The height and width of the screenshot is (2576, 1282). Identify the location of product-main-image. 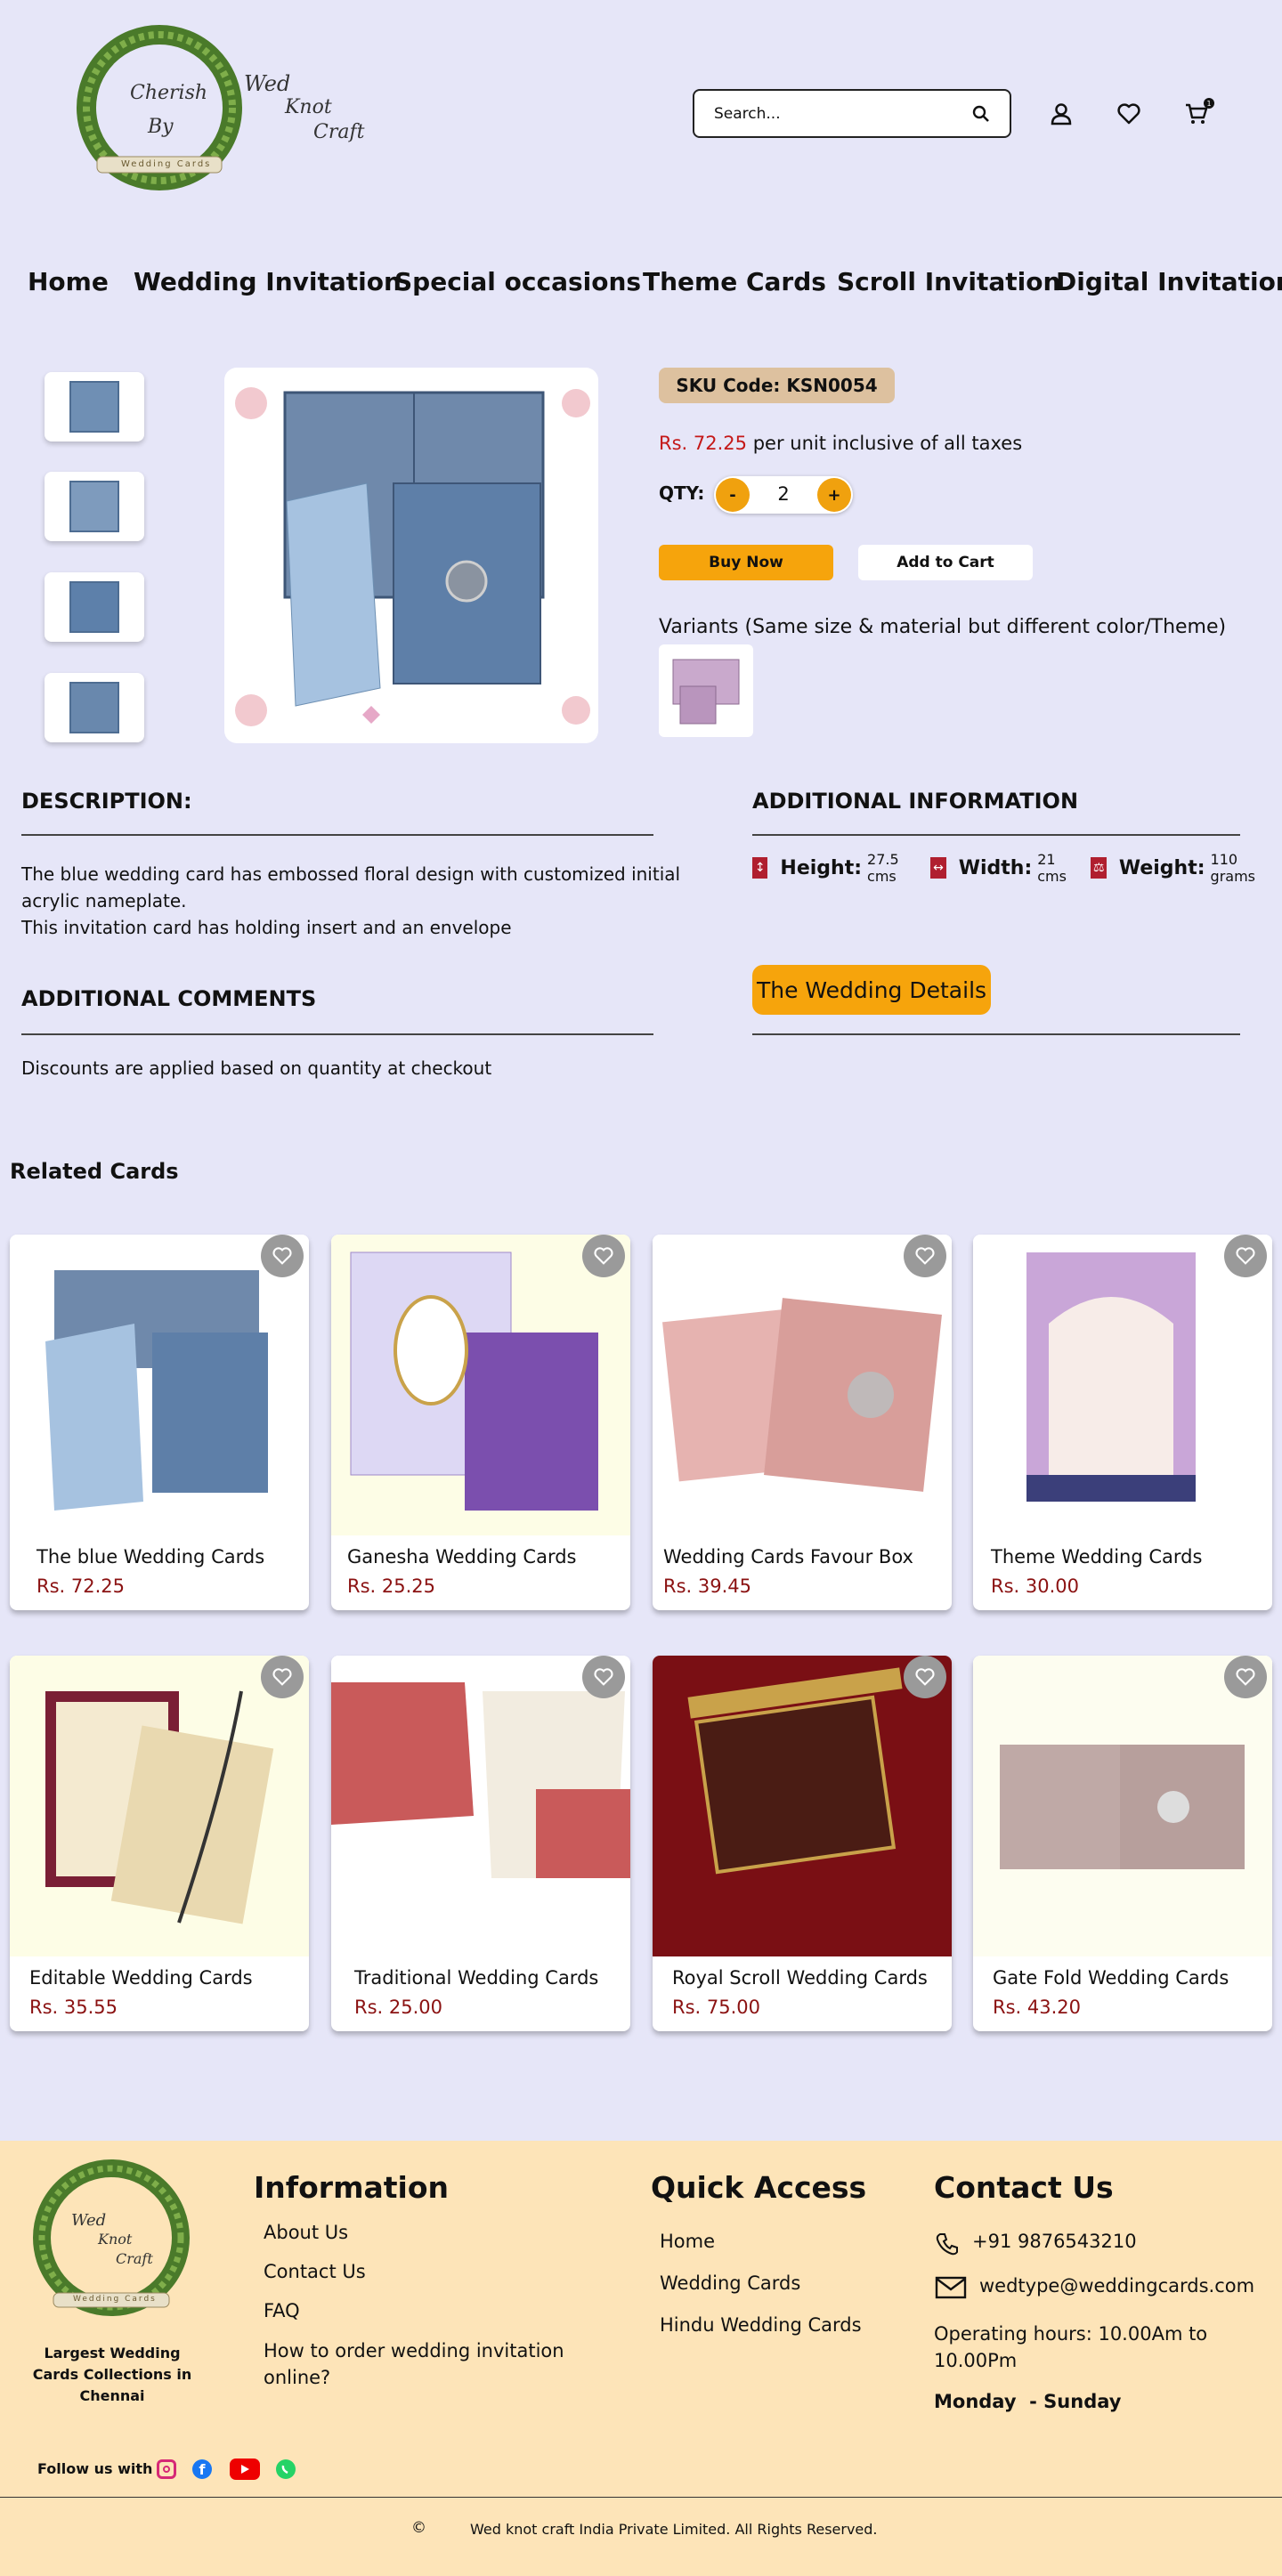
(411, 556).